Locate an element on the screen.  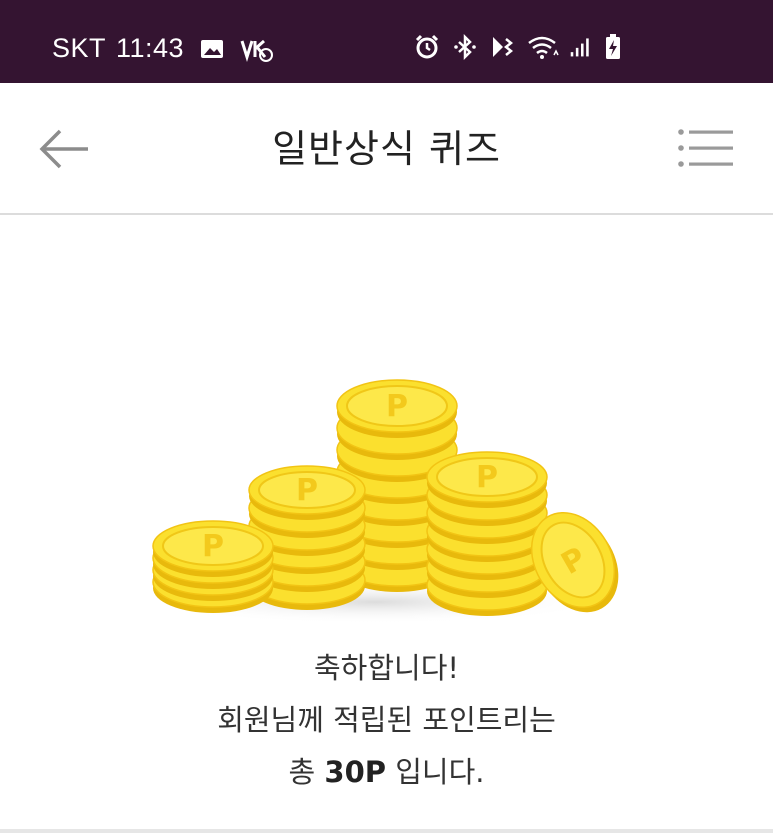
status-bar: SKT 11:43 is located at coordinates (386, 41).